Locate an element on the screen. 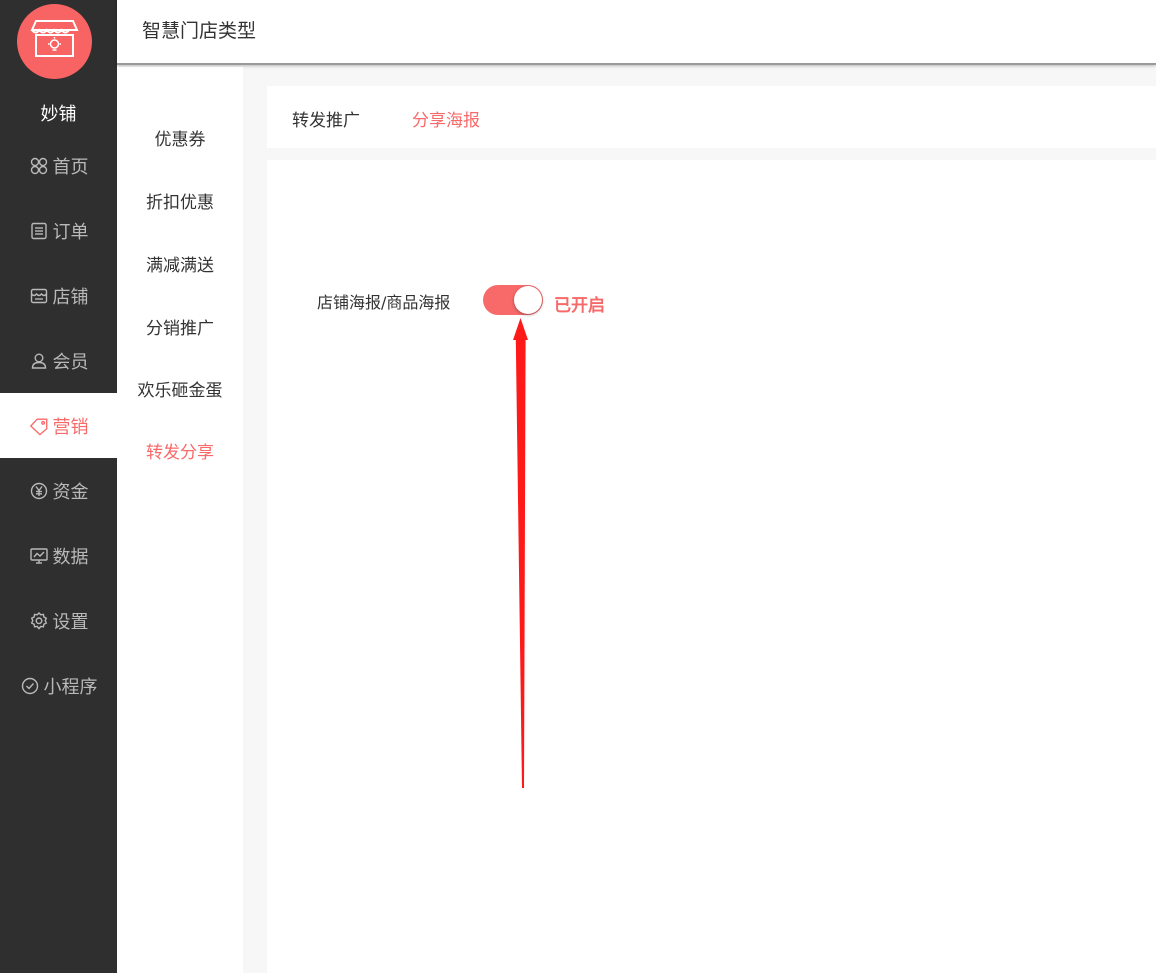 The width and height of the screenshot is (1156, 973). sidebar-item-marketing: 营销 is located at coordinates (58, 425).